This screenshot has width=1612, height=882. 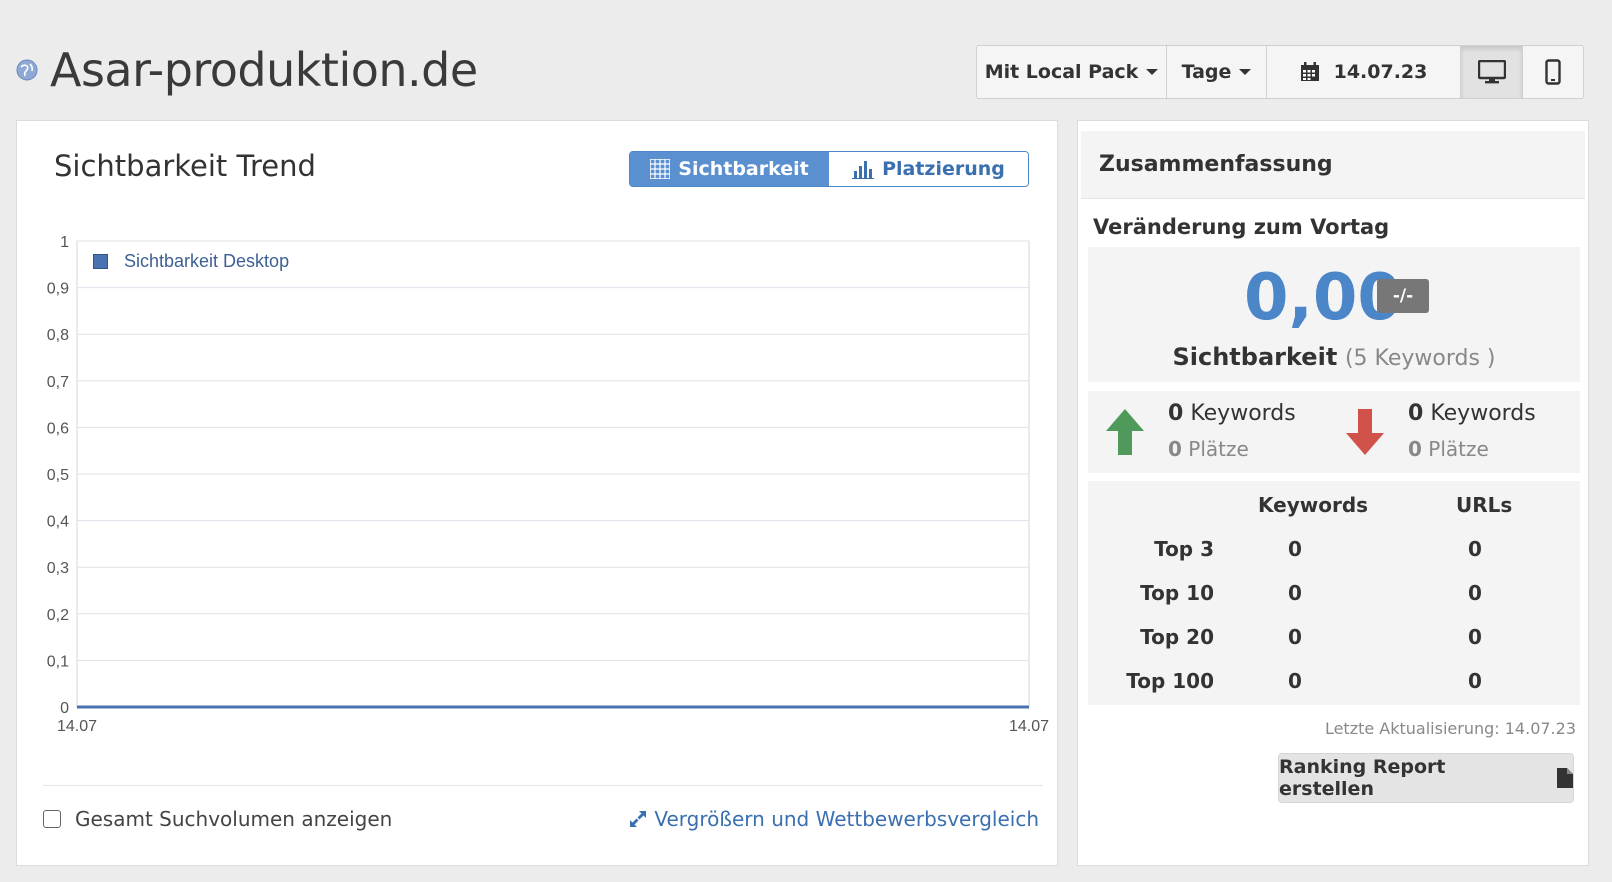 I want to click on arrow-up-icon, so click(x=1125, y=432).